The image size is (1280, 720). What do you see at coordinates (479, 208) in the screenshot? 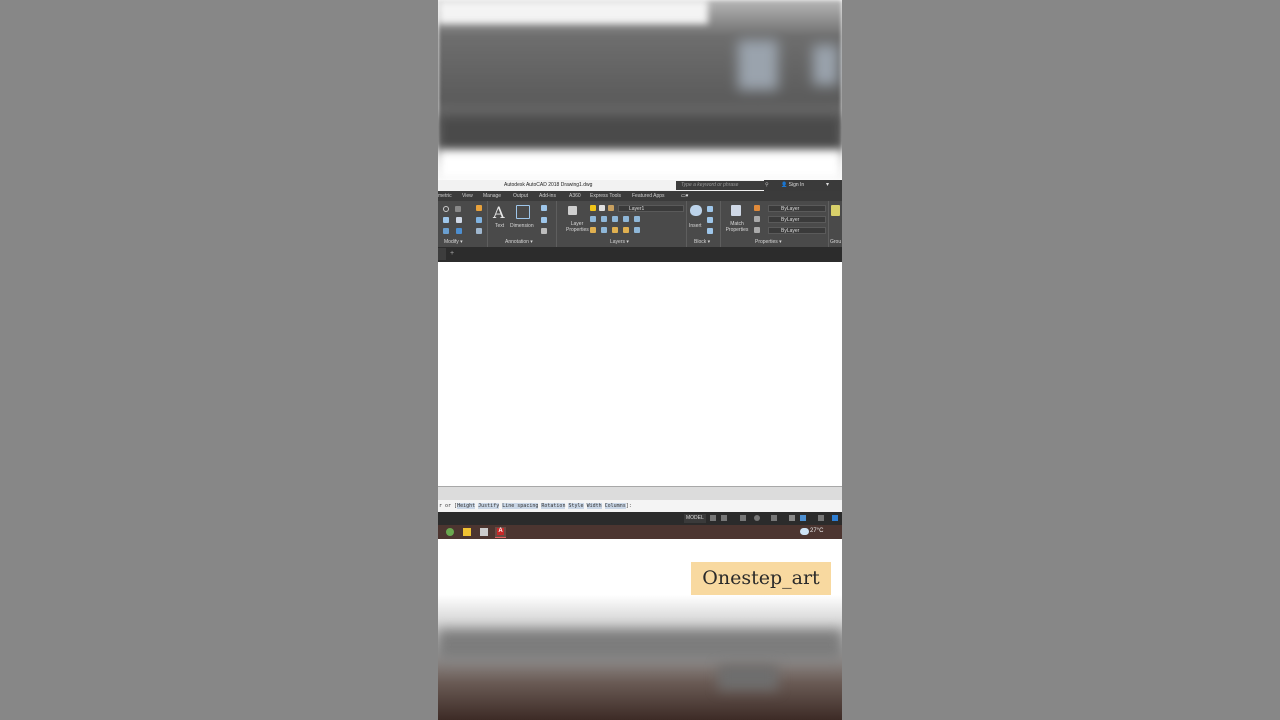
I see `pencil-icon` at bounding box center [479, 208].